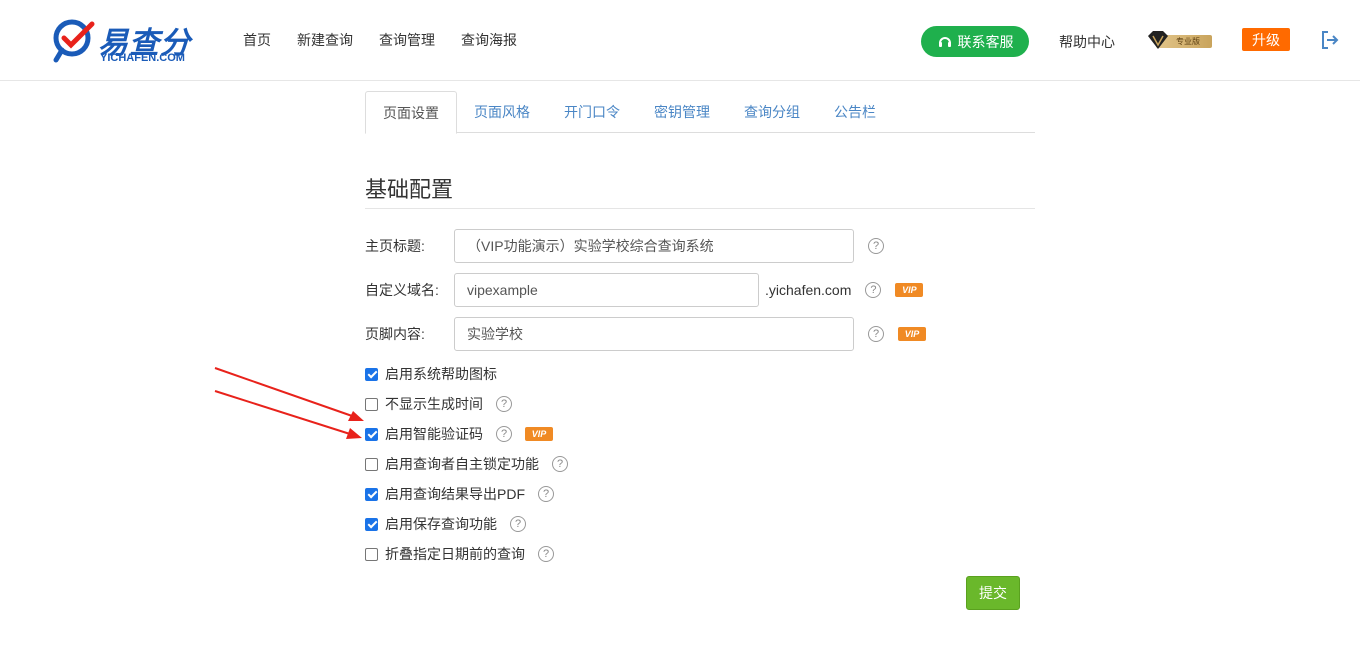 This screenshot has width=1360, height=666. What do you see at coordinates (1179, 40) in the screenshot?
I see `pro-version-badge: 专业版` at bounding box center [1179, 40].